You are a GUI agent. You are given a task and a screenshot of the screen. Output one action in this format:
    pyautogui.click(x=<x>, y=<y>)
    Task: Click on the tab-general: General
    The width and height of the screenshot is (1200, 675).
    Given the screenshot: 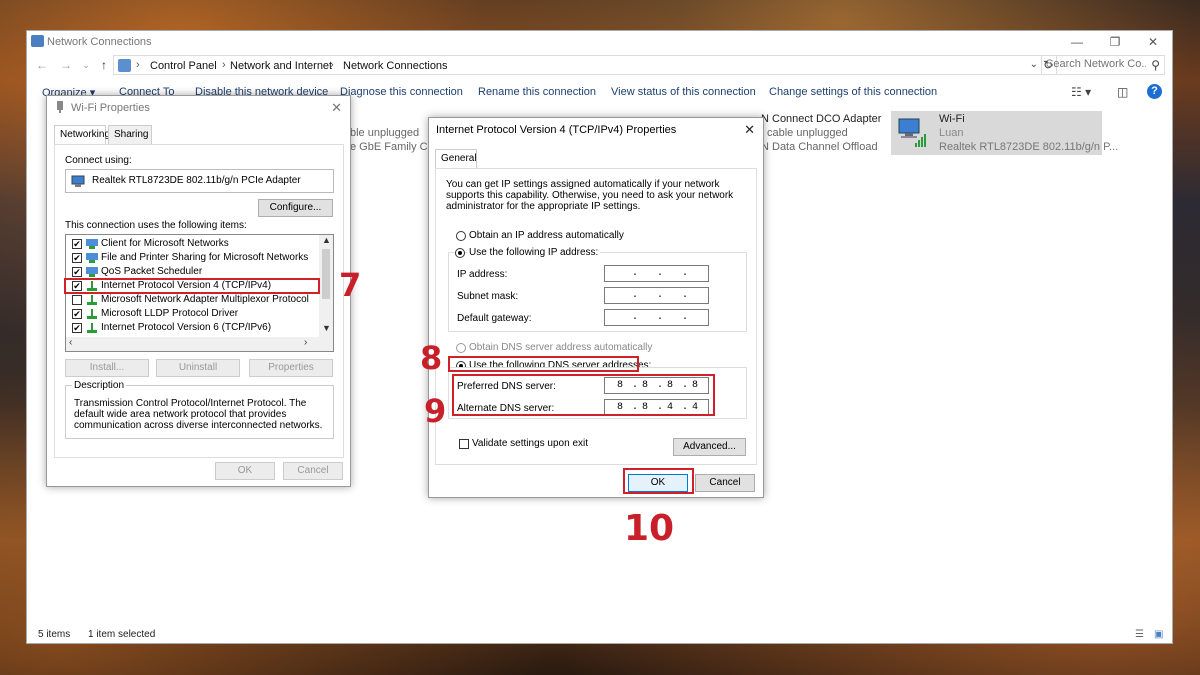 What is the action you would take?
    pyautogui.click(x=456, y=159)
    